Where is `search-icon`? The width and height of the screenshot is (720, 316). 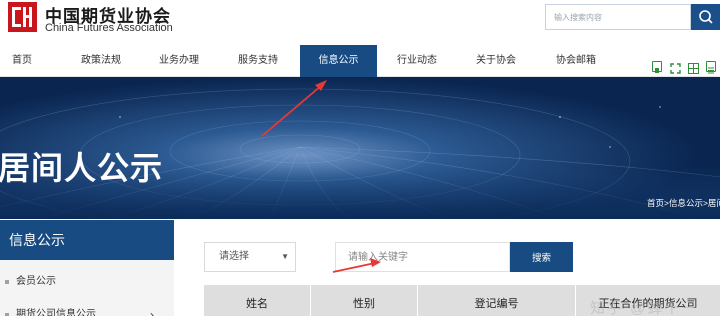 search-icon is located at coordinates (706, 17).